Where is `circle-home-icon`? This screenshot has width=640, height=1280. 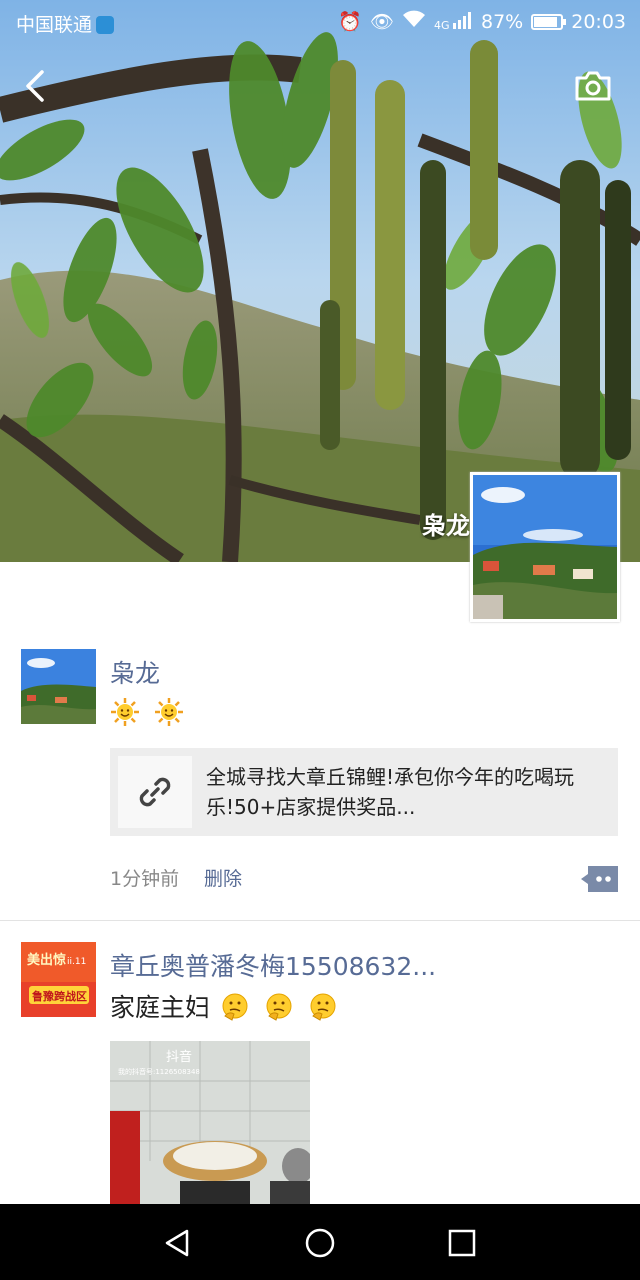
circle-home-icon is located at coordinates (320, 1243).